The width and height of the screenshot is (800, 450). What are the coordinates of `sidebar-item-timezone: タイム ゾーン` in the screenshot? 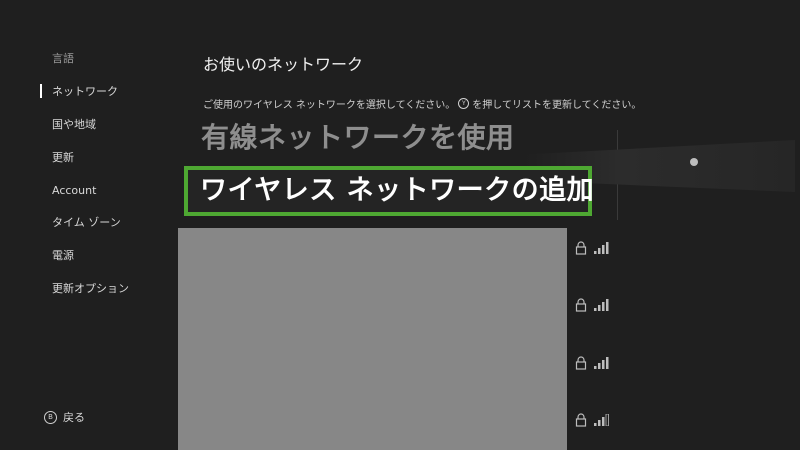 It's located at (86, 223).